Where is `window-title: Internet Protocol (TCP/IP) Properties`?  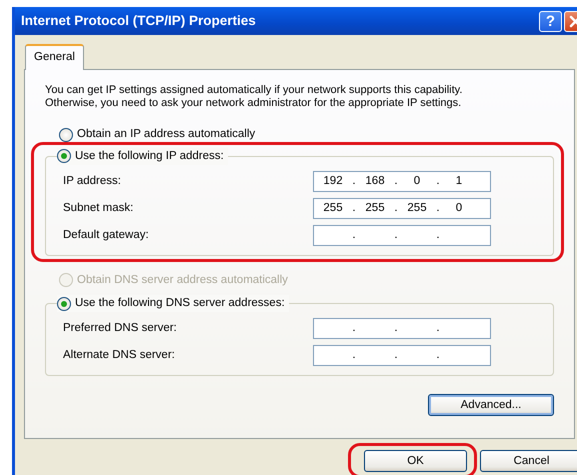
window-title: Internet Protocol (TCP/IP) Properties is located at coordinates (139, 21).